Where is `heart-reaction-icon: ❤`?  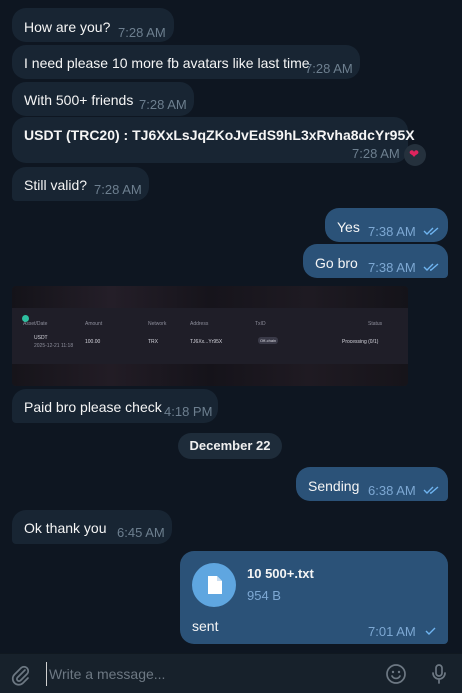
heart-reaction-icon: ❤ is located at coordinates (415, 155).